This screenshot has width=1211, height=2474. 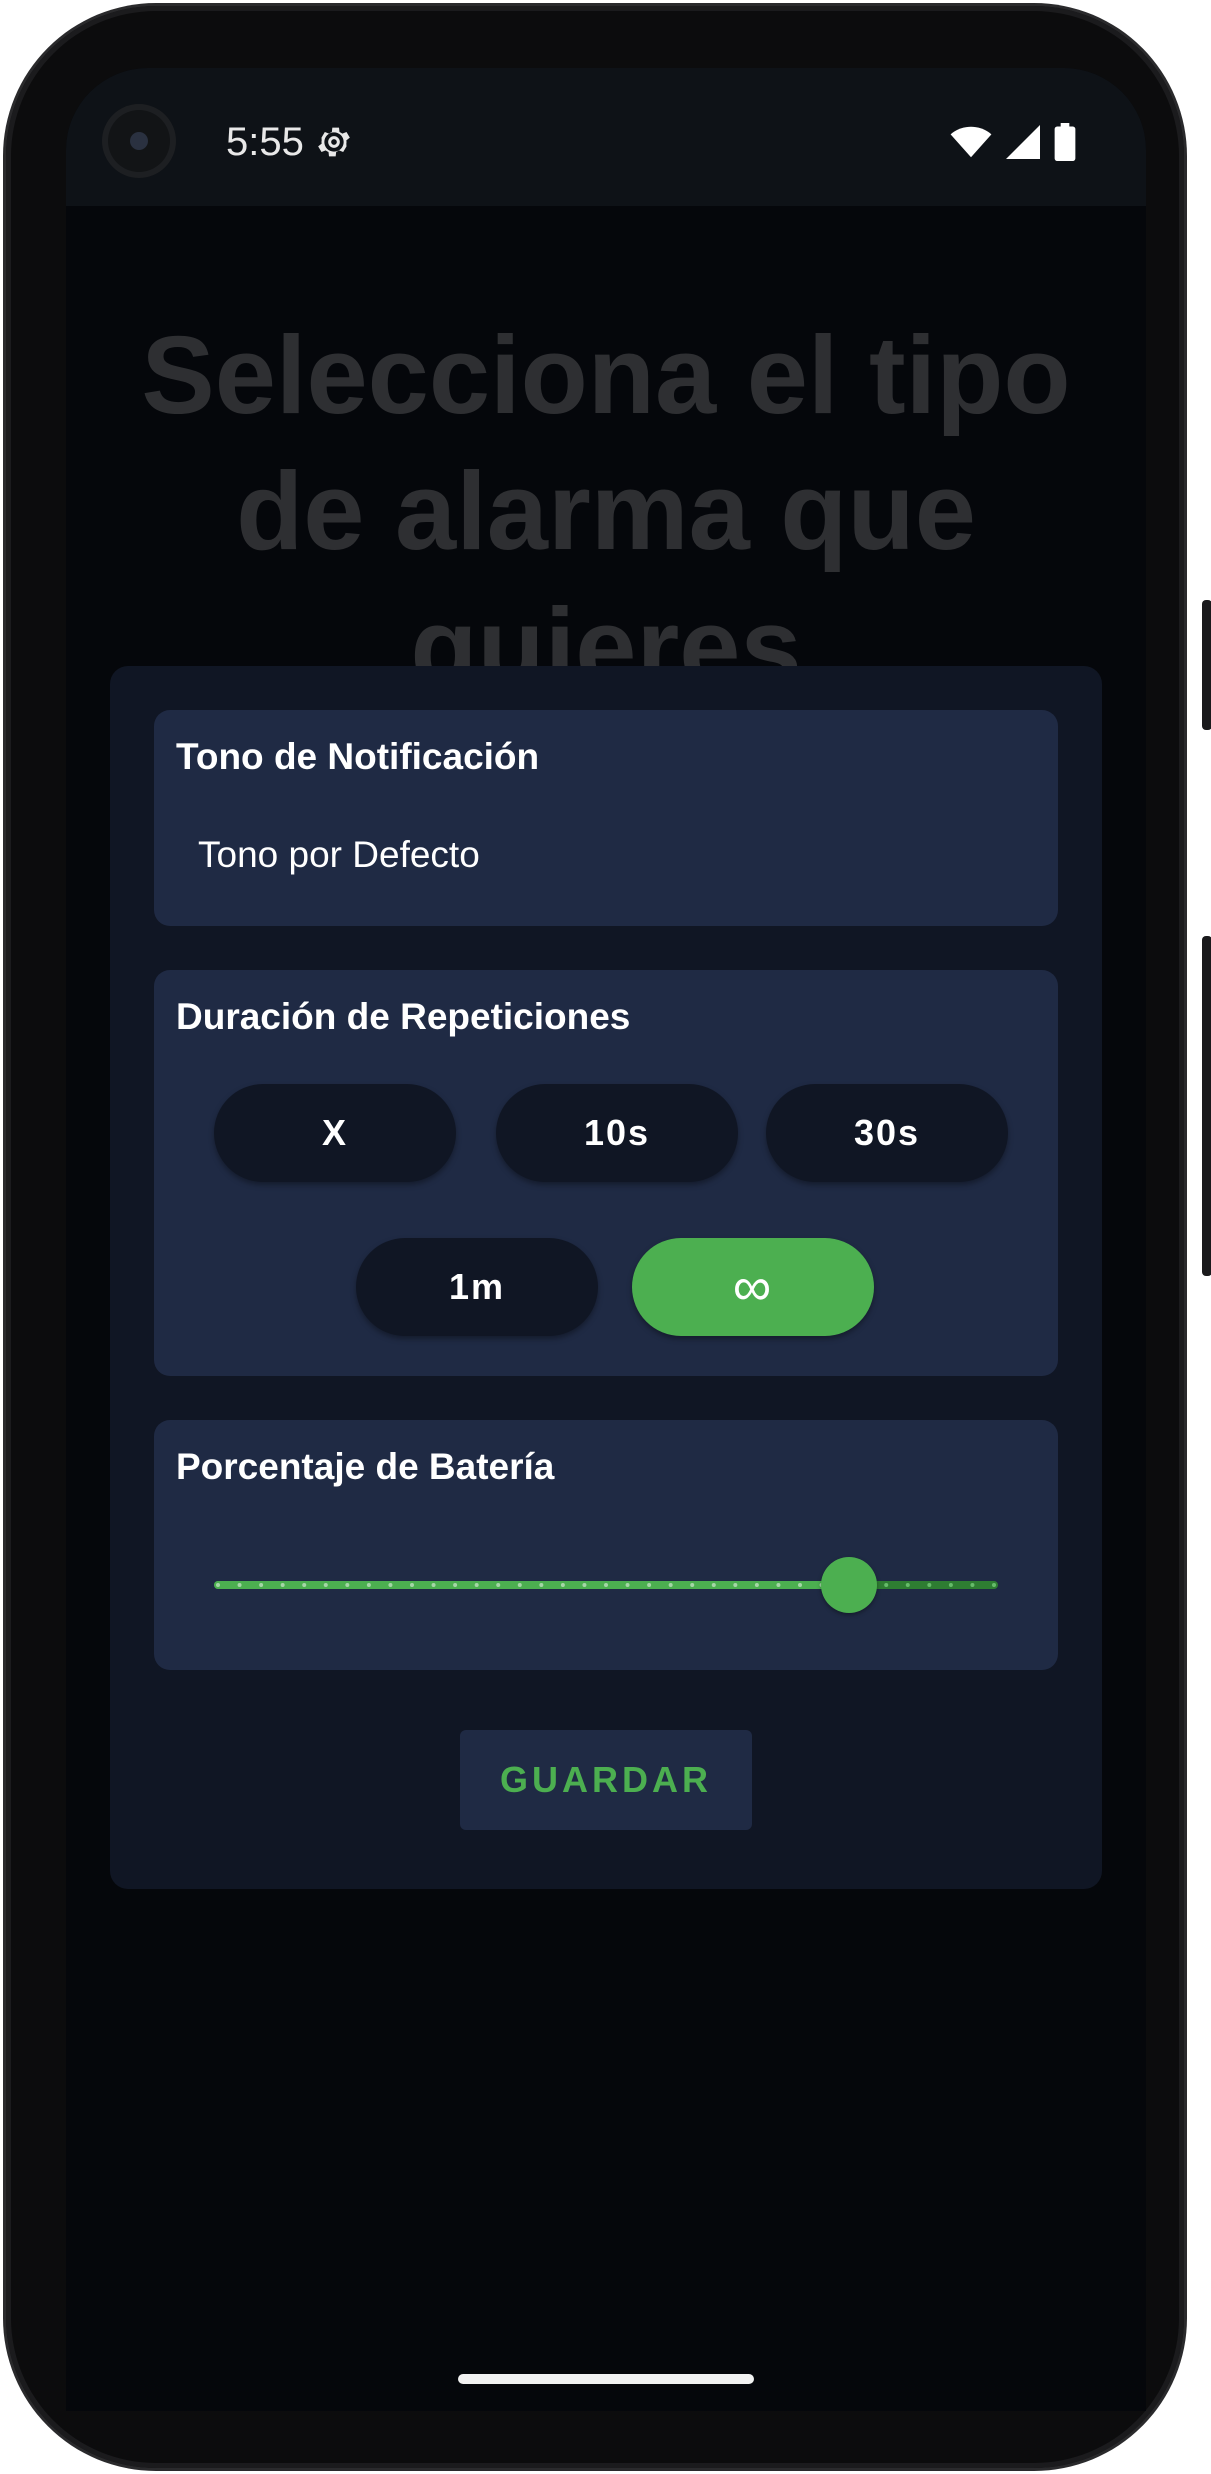 I want to click on volume-button, so click(x=1206, y=1106).